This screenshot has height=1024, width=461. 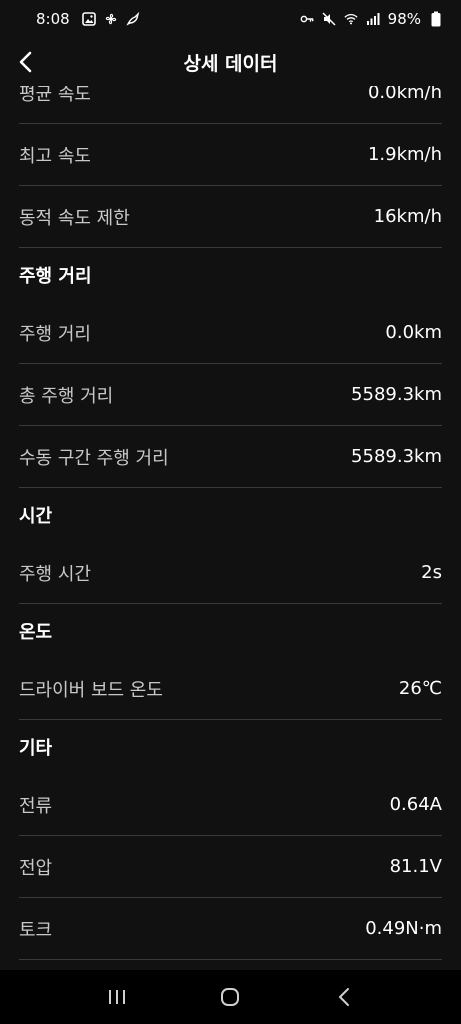 I want to click on section-title-distance: 주행 거리, so click(x=55, y=276).